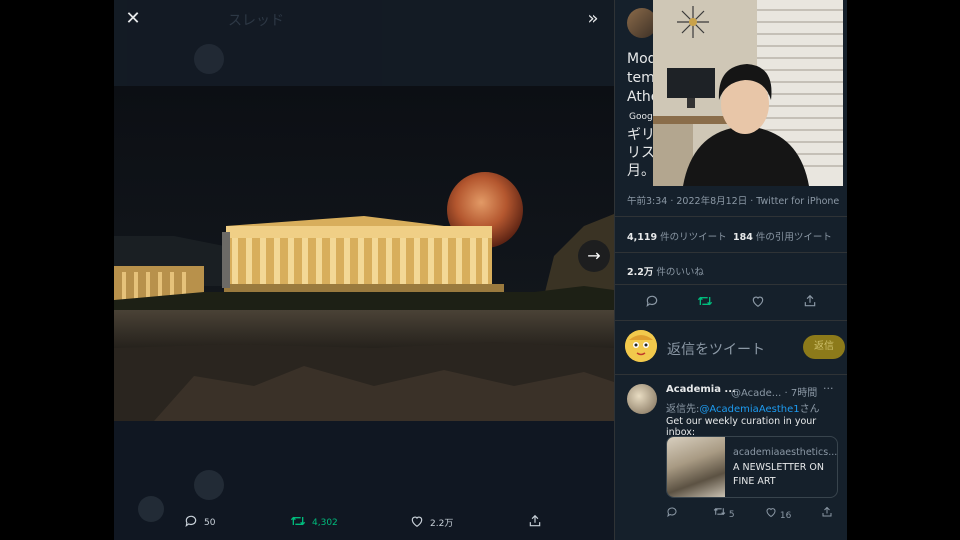 The image size is (960, 540). I want to click on reply-to-prefix: 返信先:, so click(683, 409).